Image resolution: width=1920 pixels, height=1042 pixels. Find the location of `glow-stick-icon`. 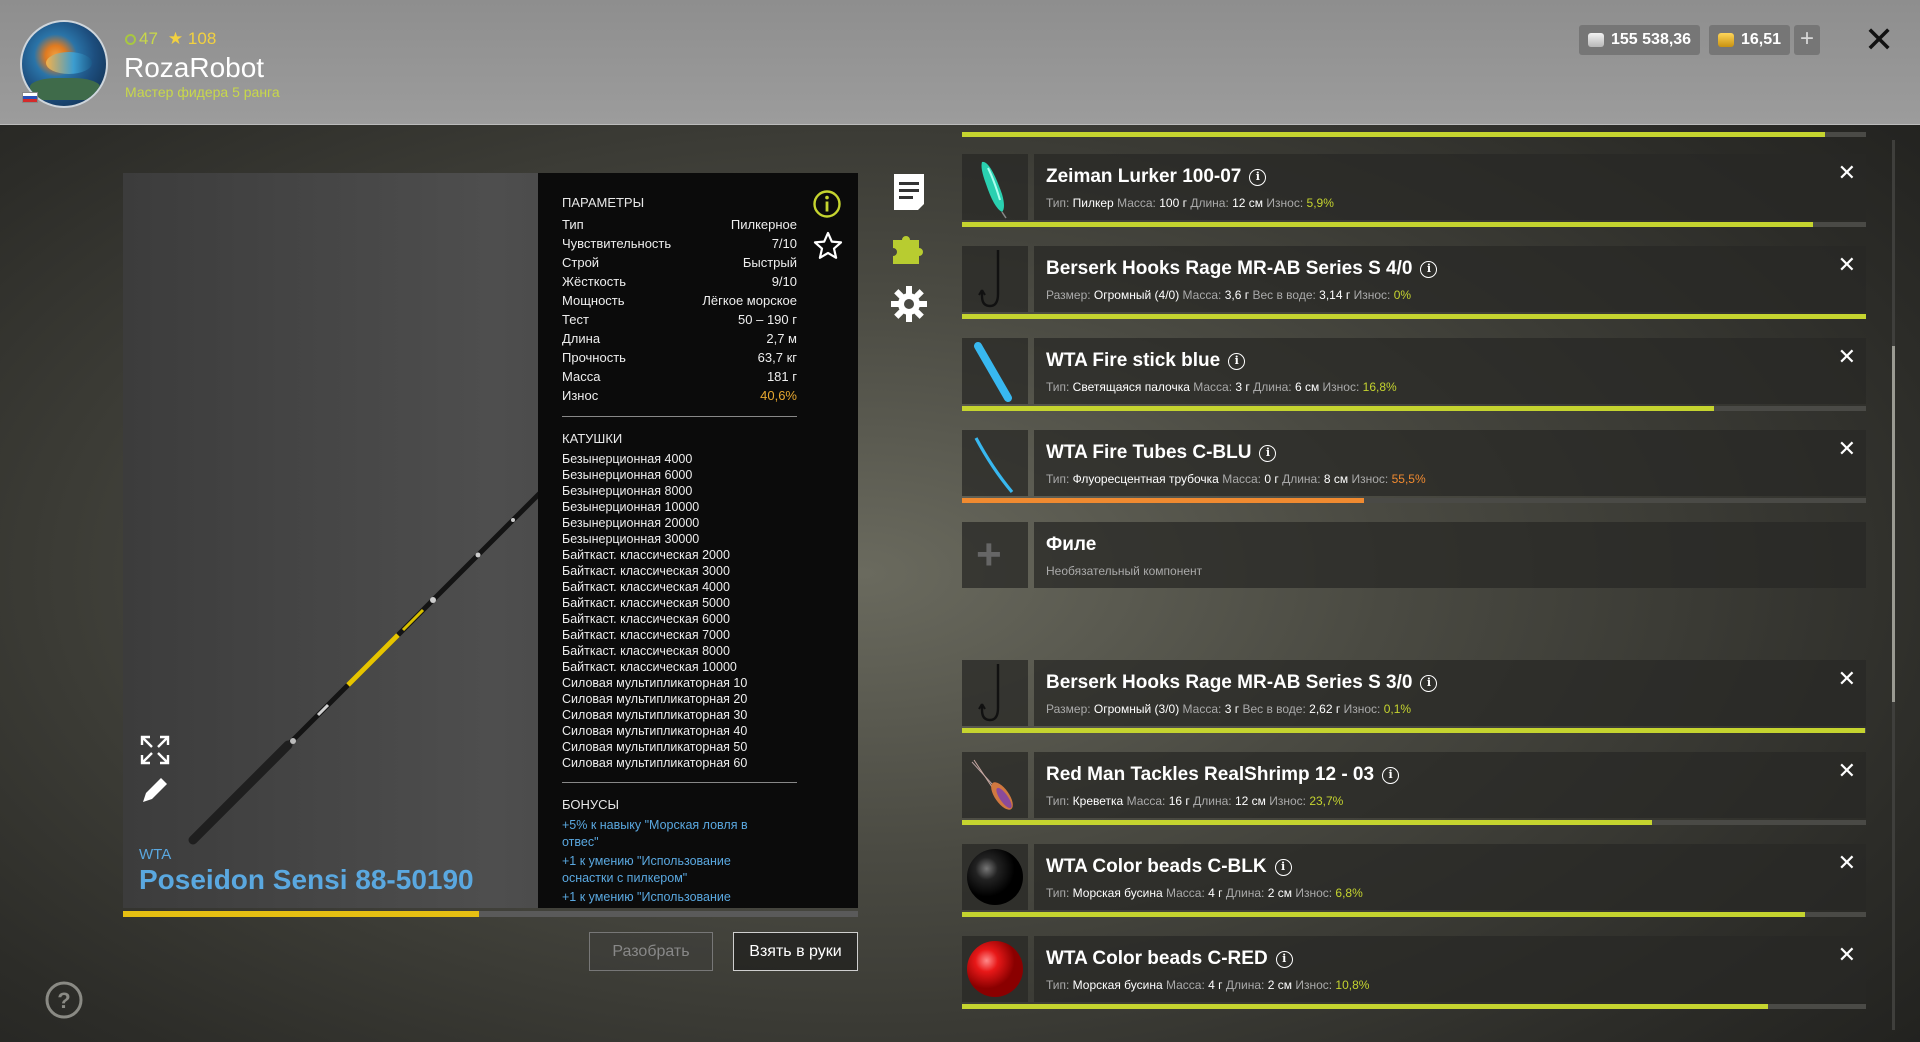

glow-stick-icon is located at coordinates (995, 371).